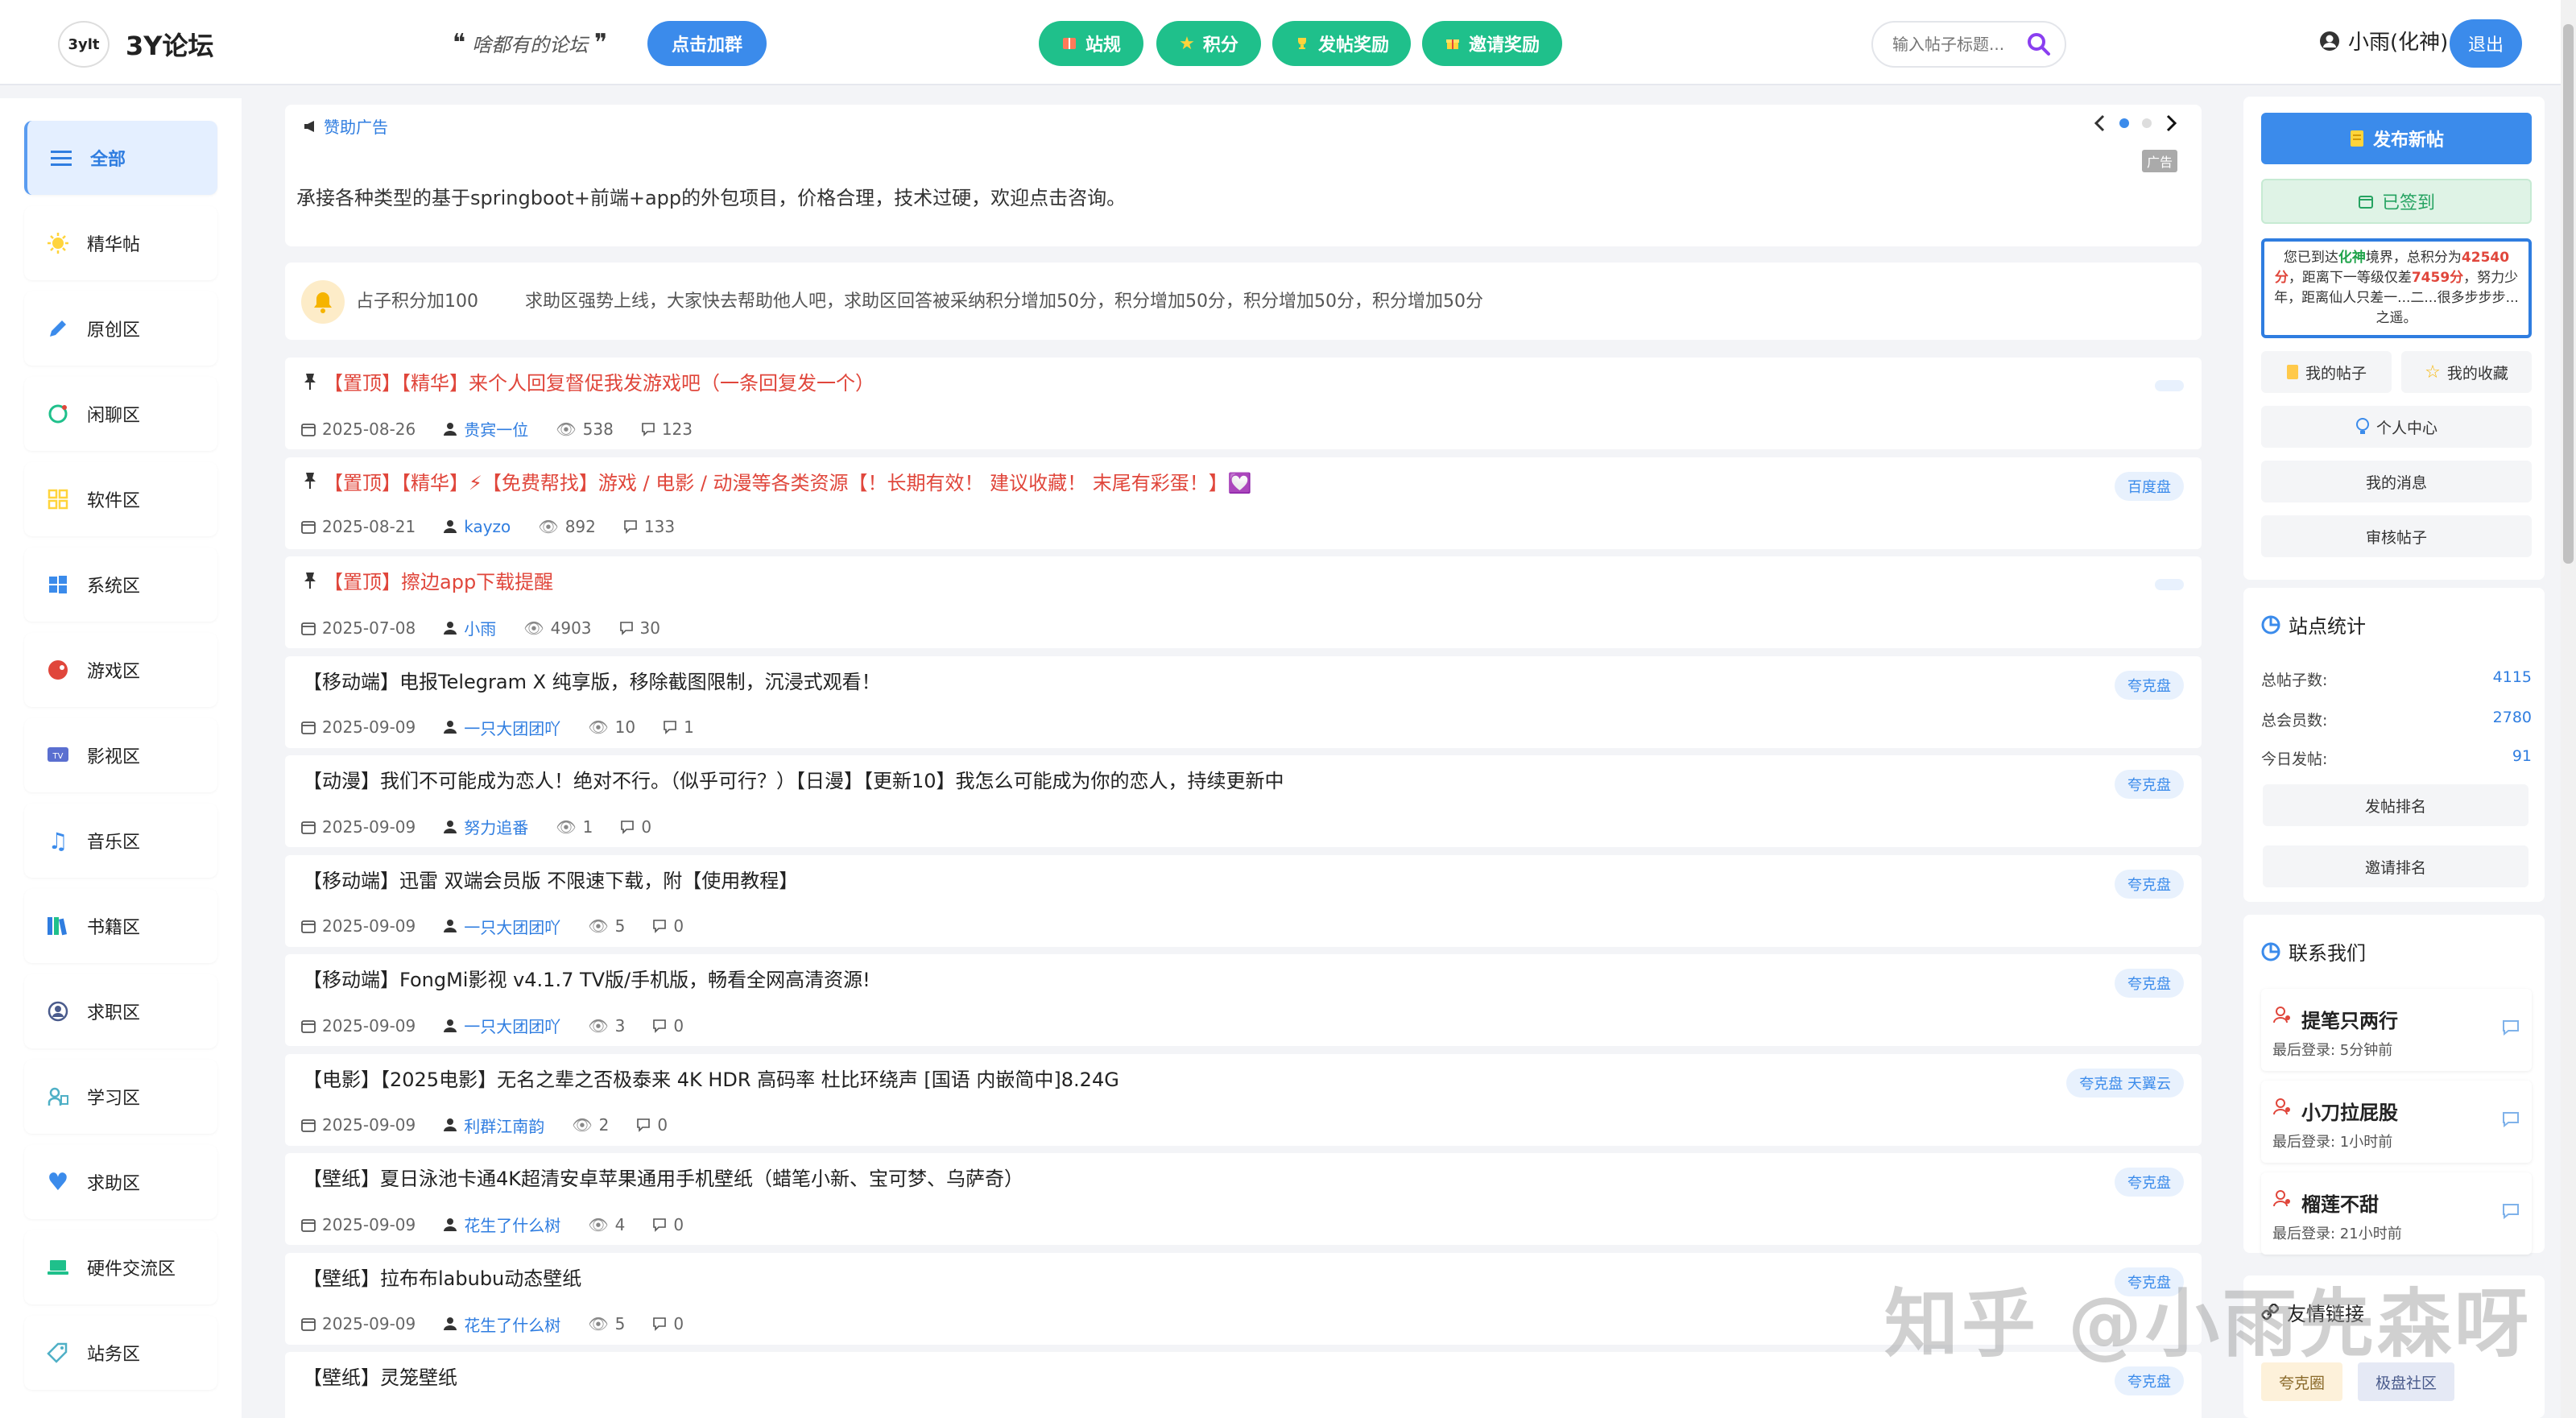 This screenshot has height=1418, width=2576. I want to click on sidebar-item-system: 系统区, so click(120, 585).